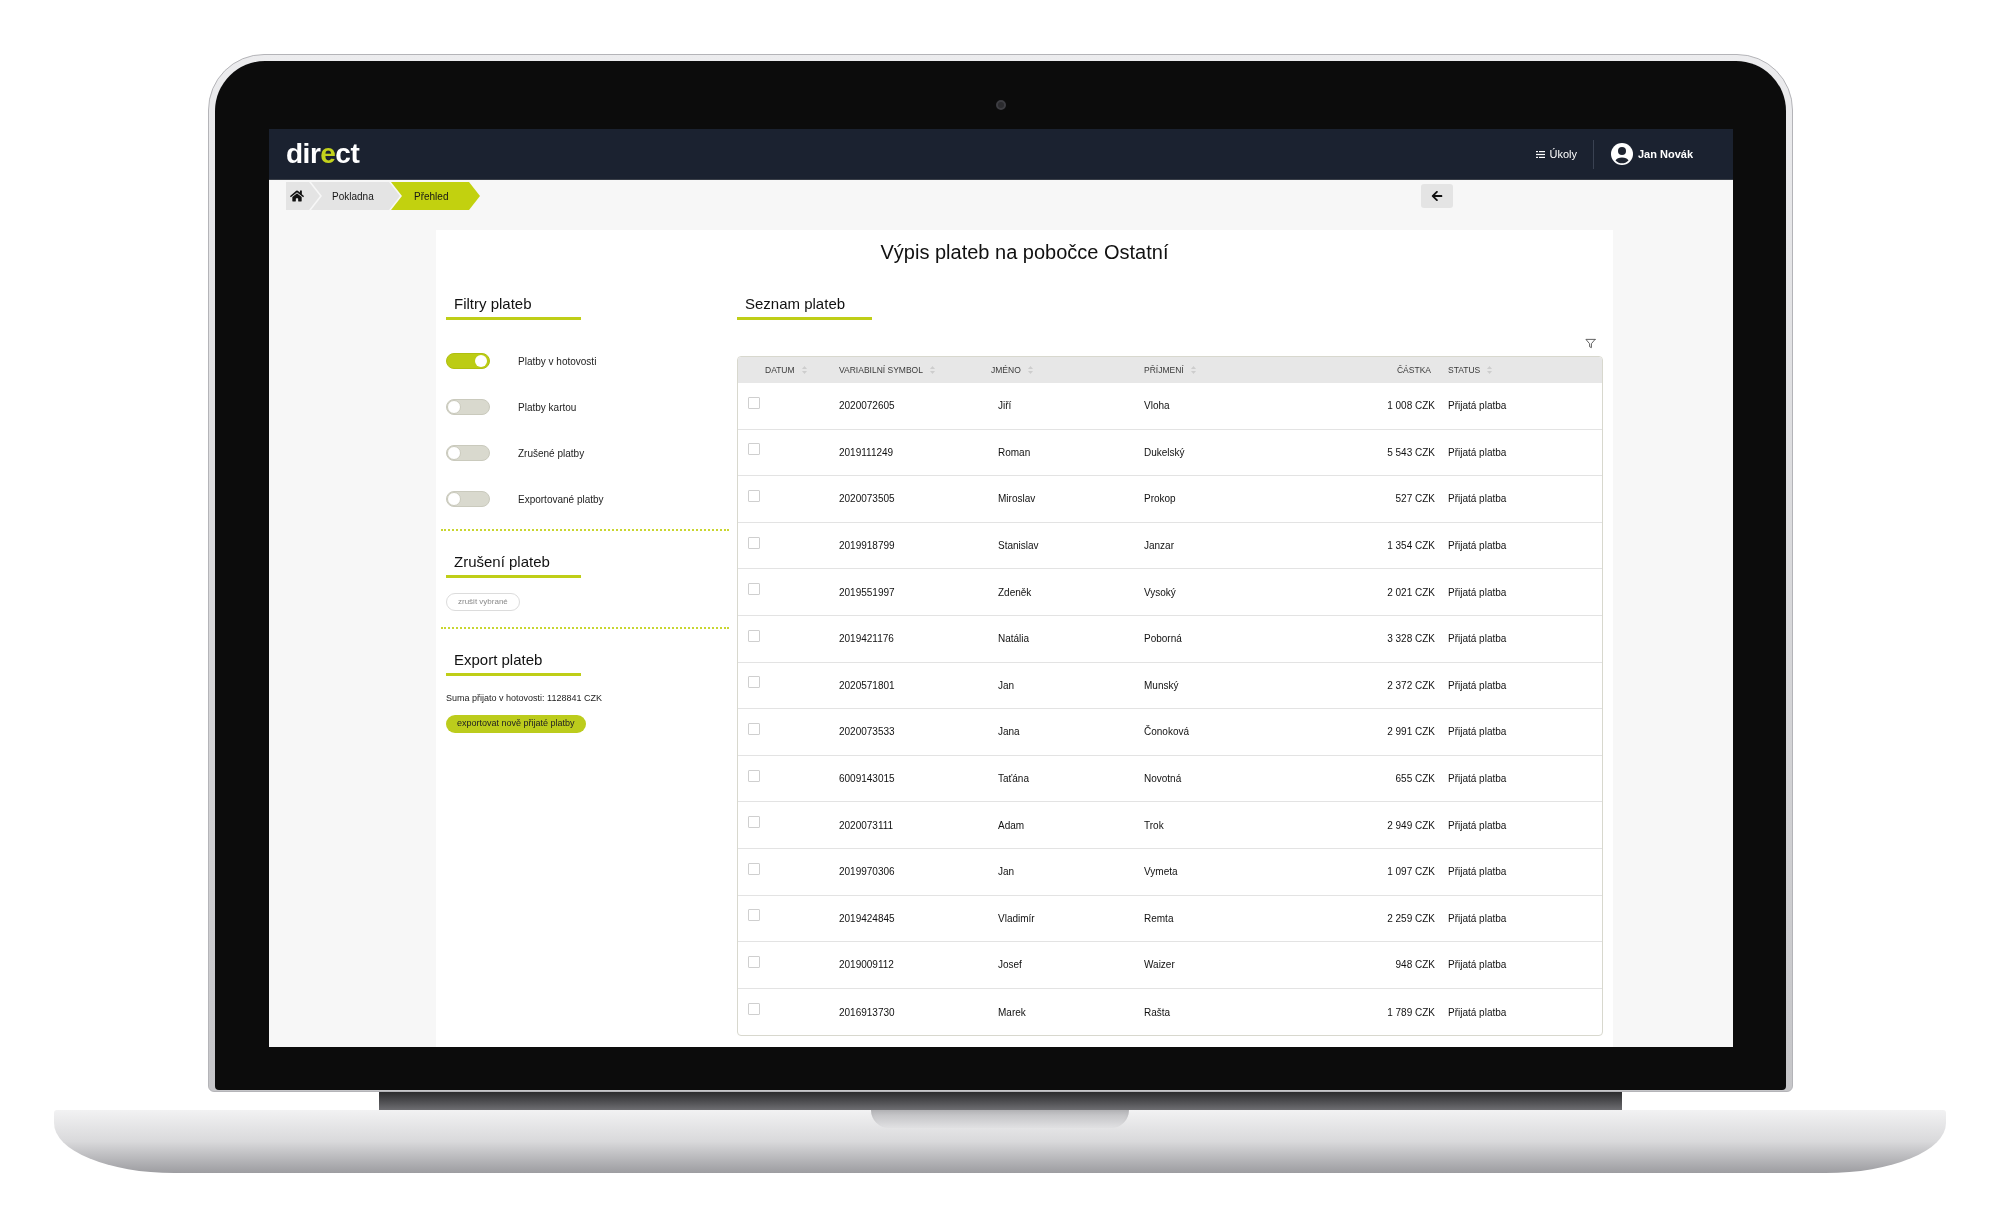 The image size is (2000, 1227). I want to click on table-cell-text: 2019918799, so click(867, 546).